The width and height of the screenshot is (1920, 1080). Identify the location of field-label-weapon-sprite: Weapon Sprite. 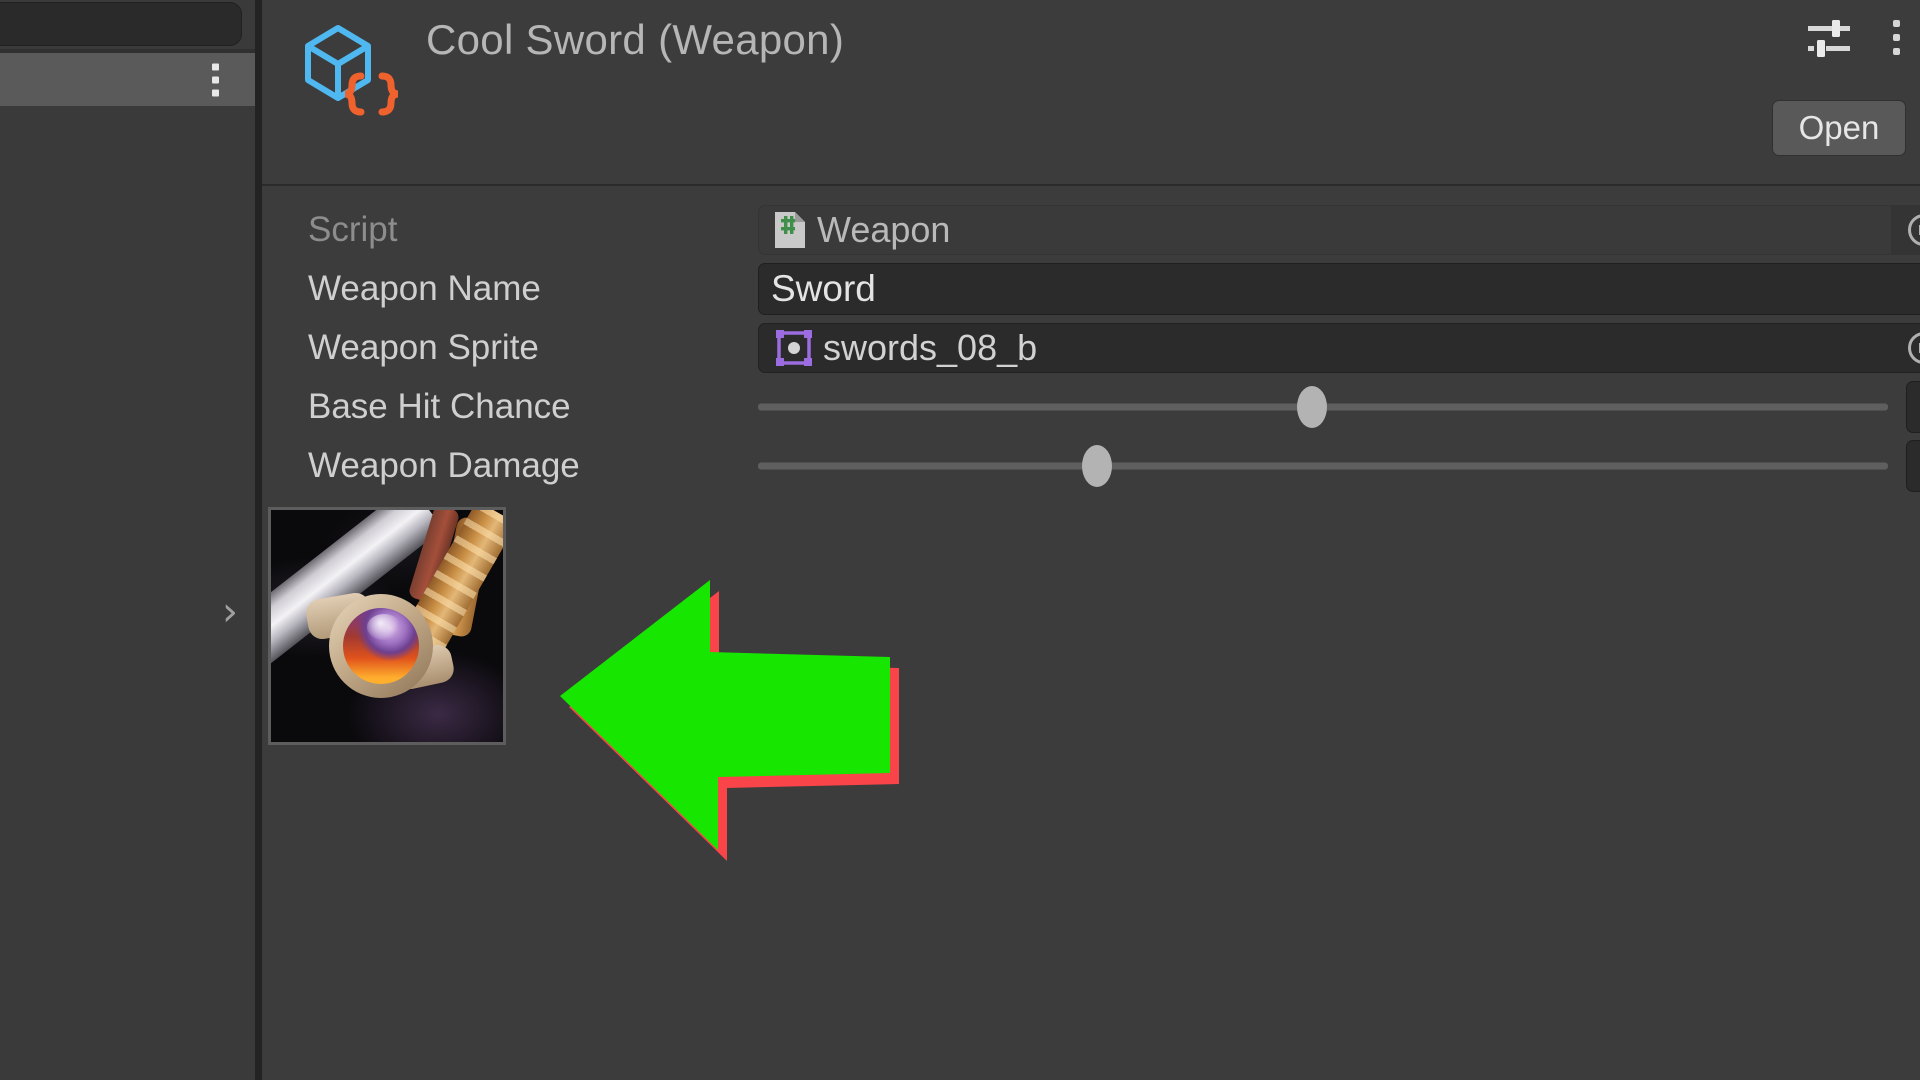
(423, 347).